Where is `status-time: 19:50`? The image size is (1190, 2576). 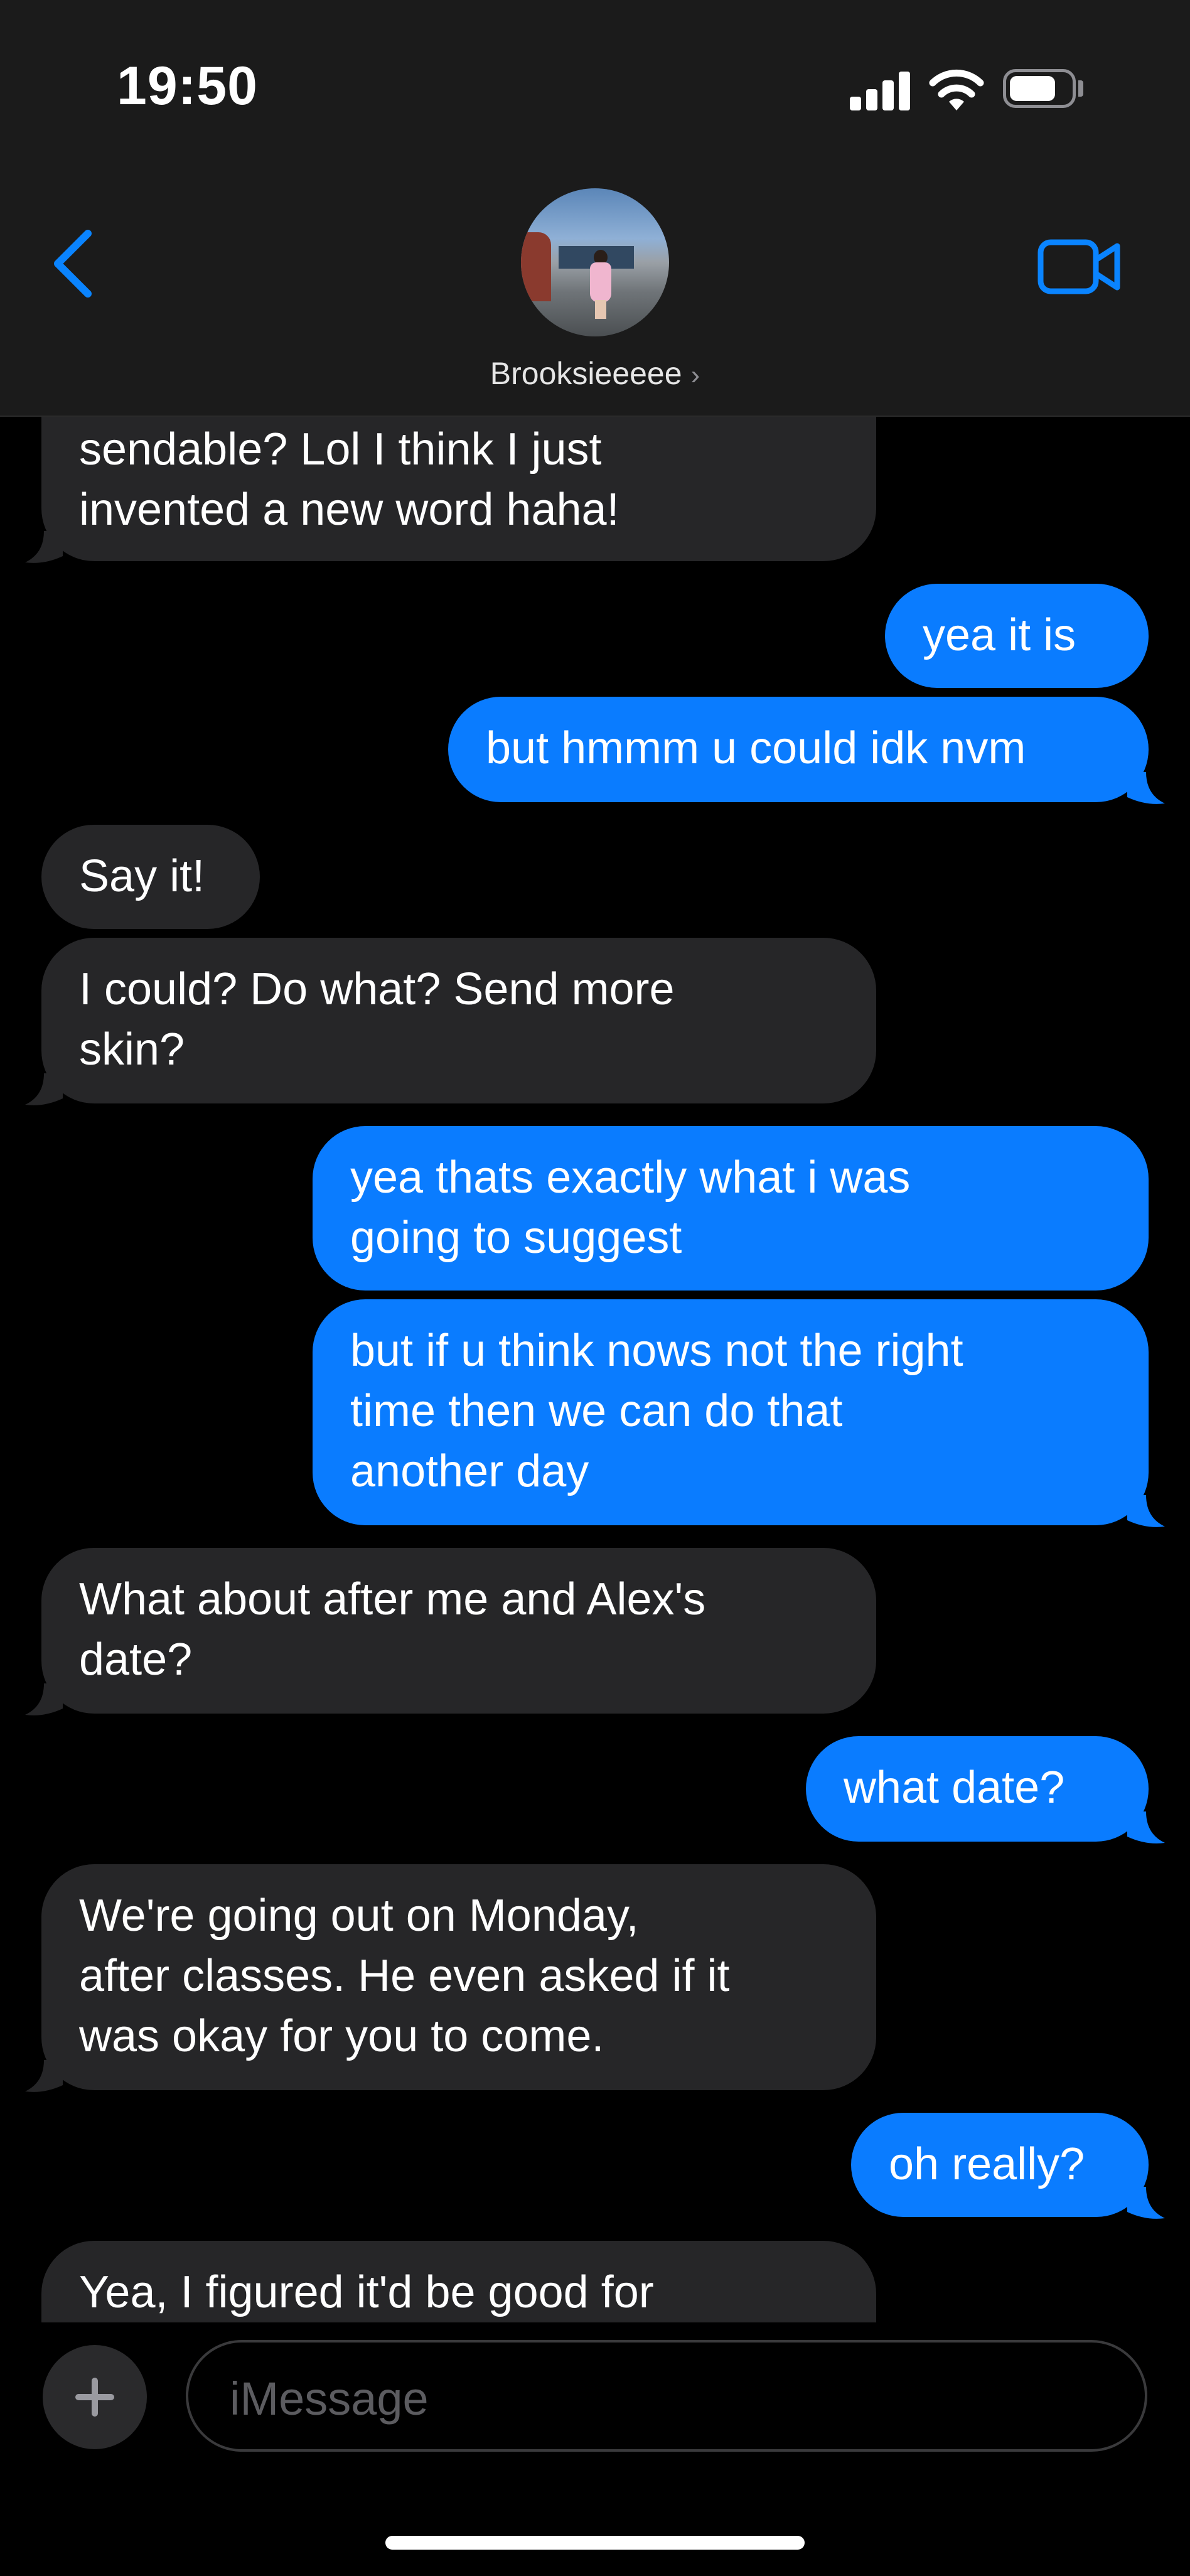 status-time: 19:50 is located at coordinates (187, 86).